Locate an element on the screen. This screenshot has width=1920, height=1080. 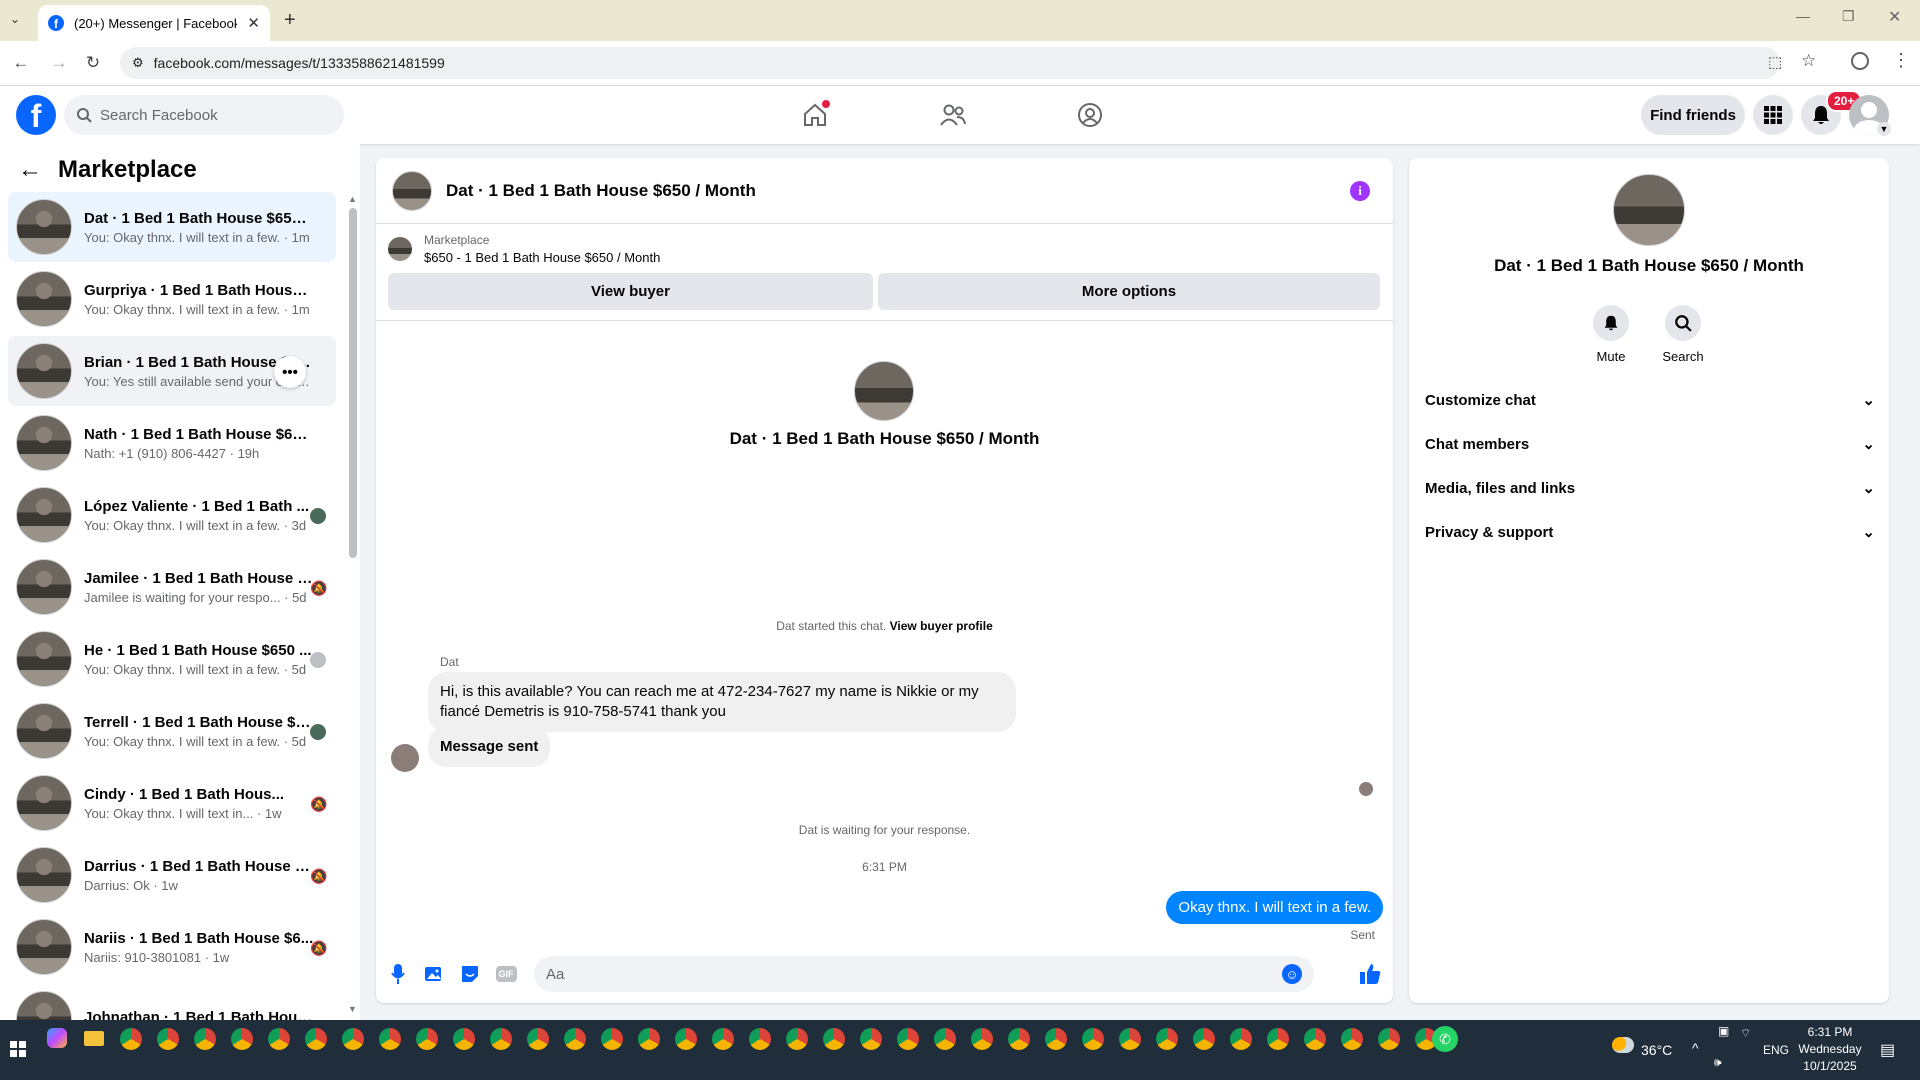
search-button: Search is located at coordinates (1683, 334).